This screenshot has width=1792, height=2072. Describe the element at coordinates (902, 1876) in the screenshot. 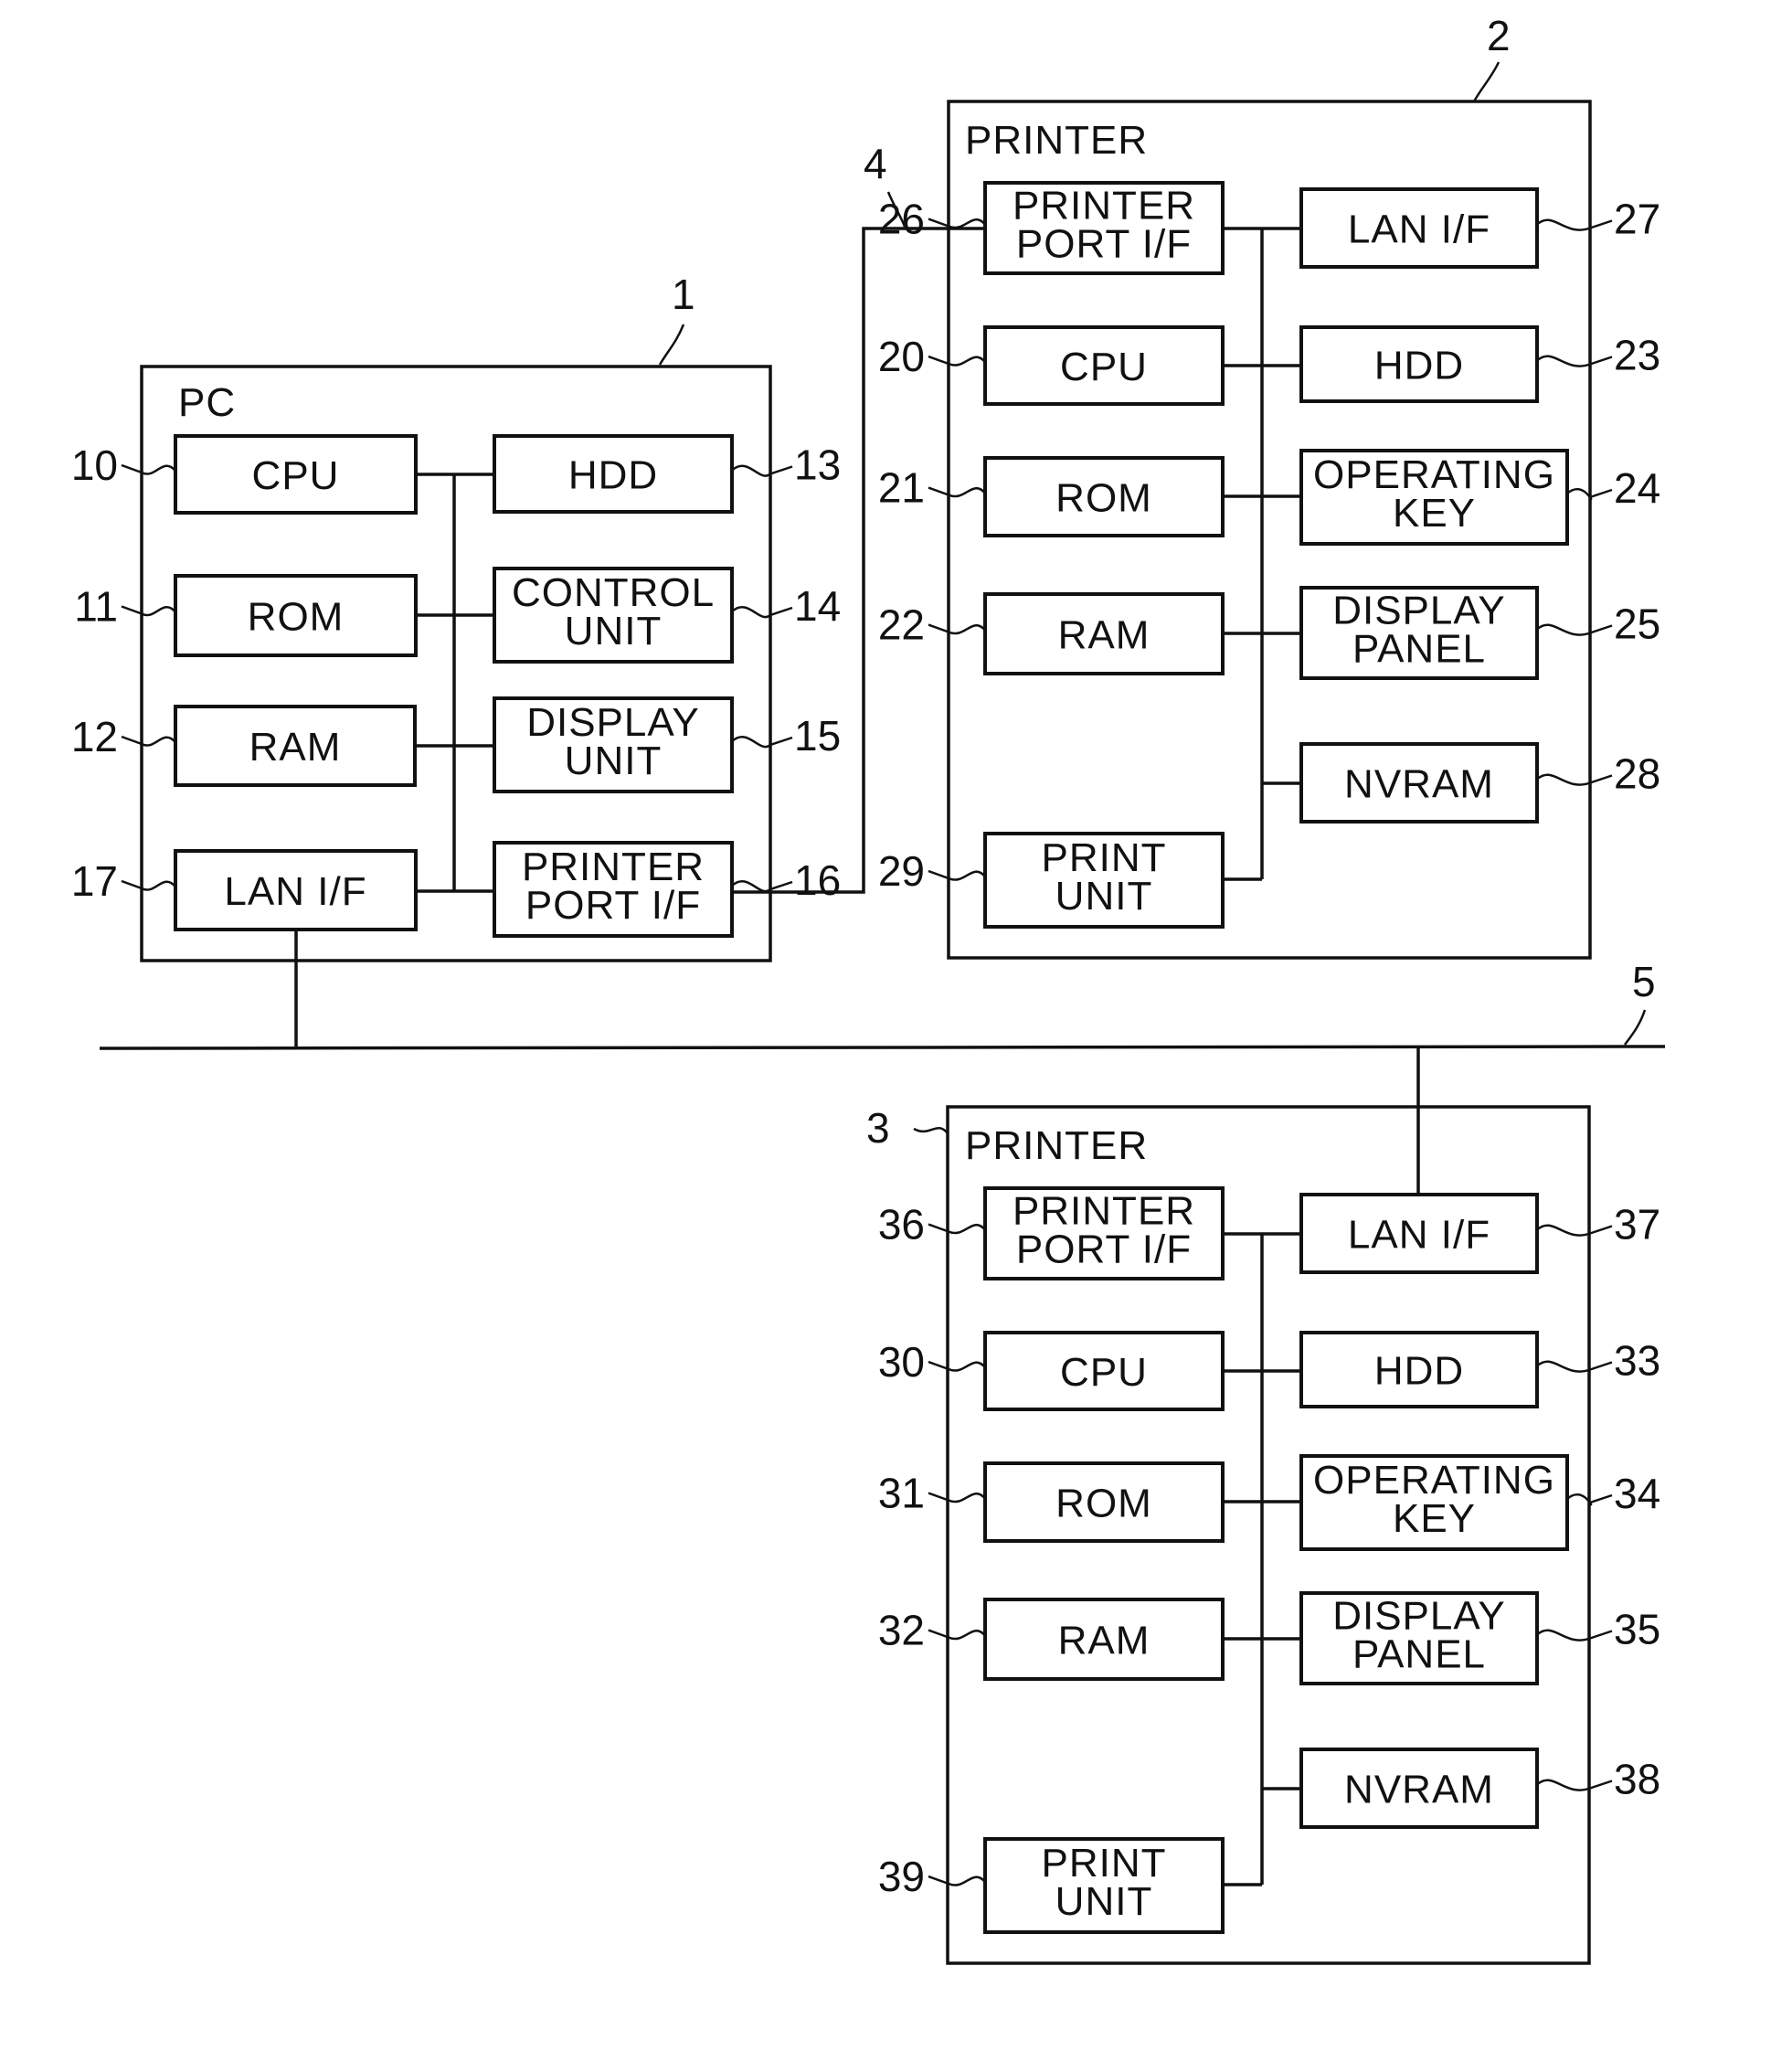

I see `printer-b-print-unit-ref: 39` at that location.